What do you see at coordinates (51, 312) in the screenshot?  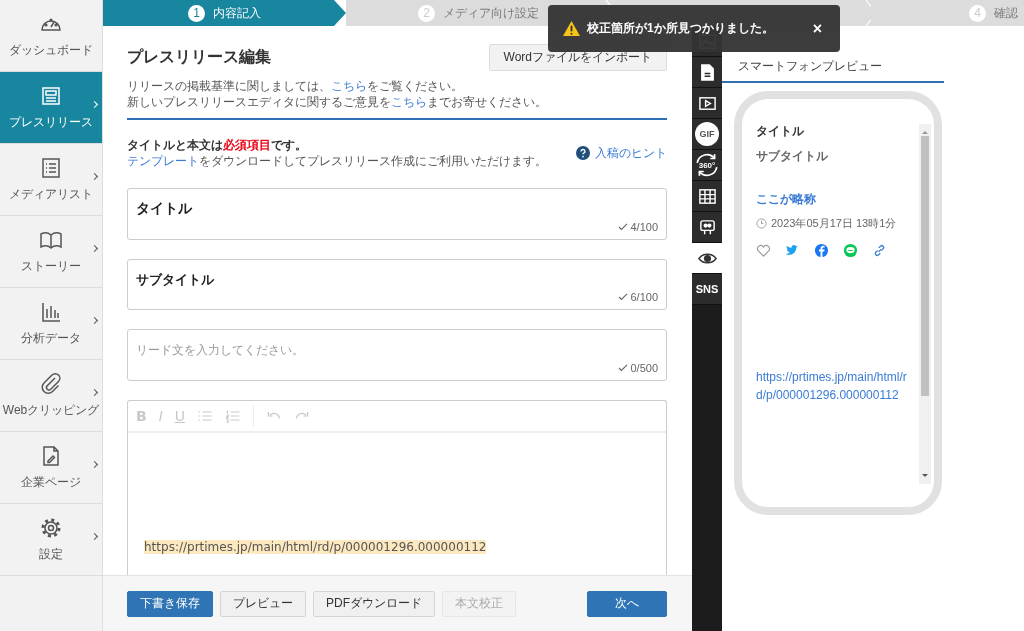 I see `bar-chart-icon` at bounding box center [51, 312].